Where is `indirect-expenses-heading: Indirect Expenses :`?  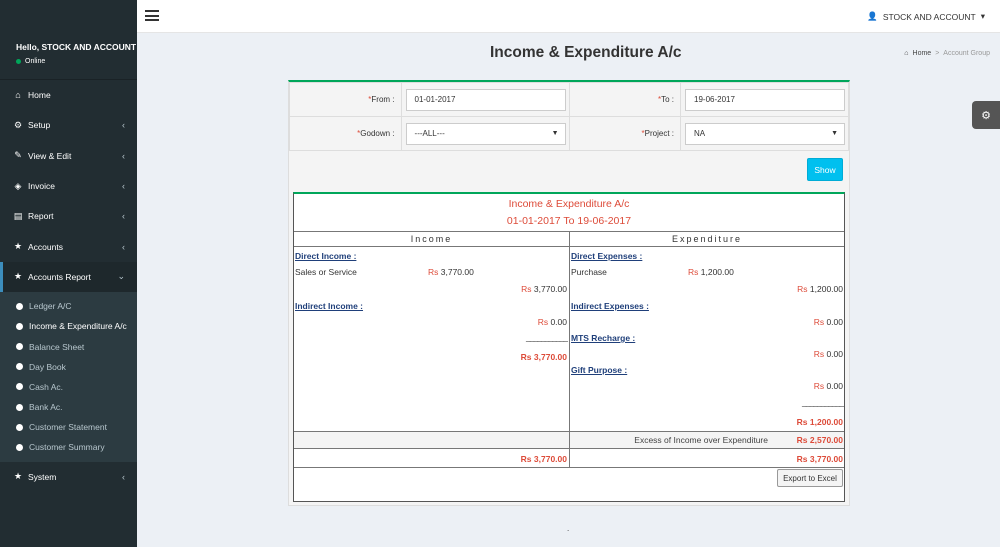
indirect-expenses-heading: Indirect Expenses : is located at coordinates (610, 306).